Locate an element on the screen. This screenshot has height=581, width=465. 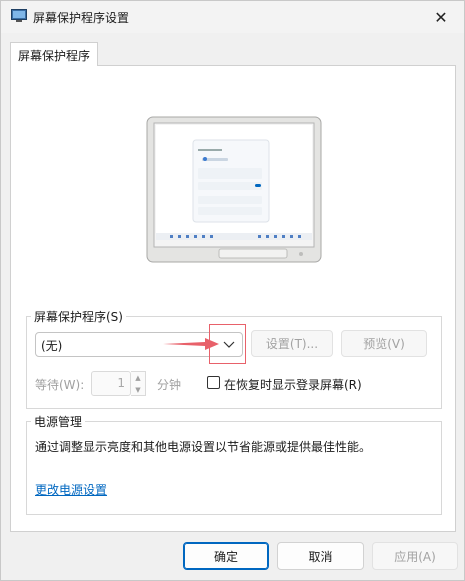
monitor-preview-image is located at coordinates (234, 189).